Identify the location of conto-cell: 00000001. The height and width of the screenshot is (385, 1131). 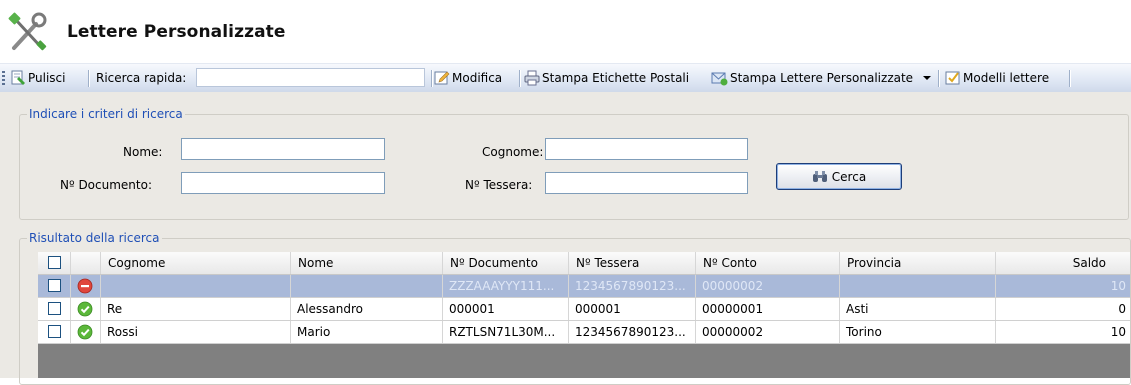
(768, 309).